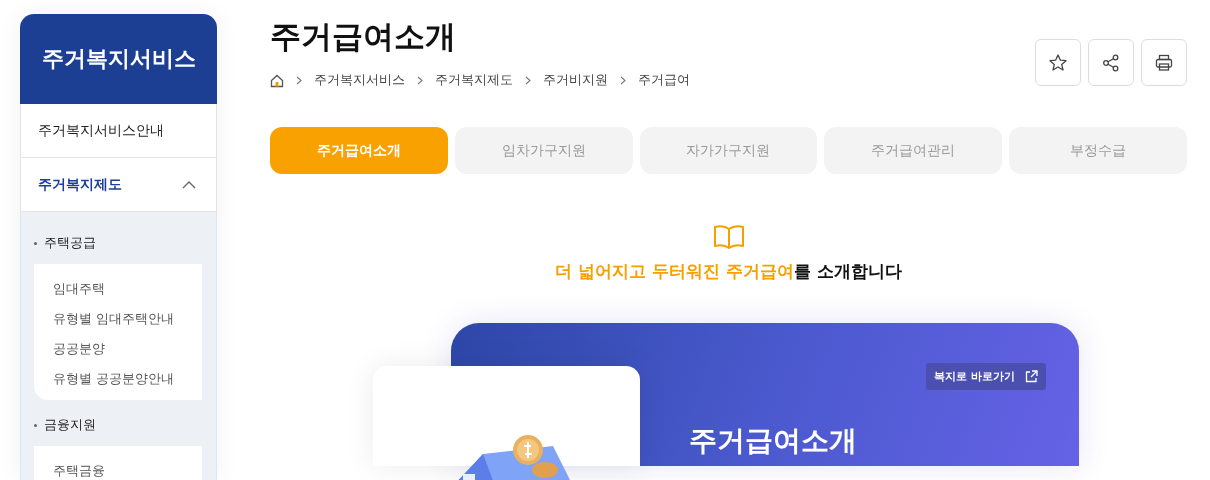 The image size is (1210, 480). Describe the element at coordinates (118, 426) in the screenshot. I see `submenu-group-label: 금융지원` at that location.